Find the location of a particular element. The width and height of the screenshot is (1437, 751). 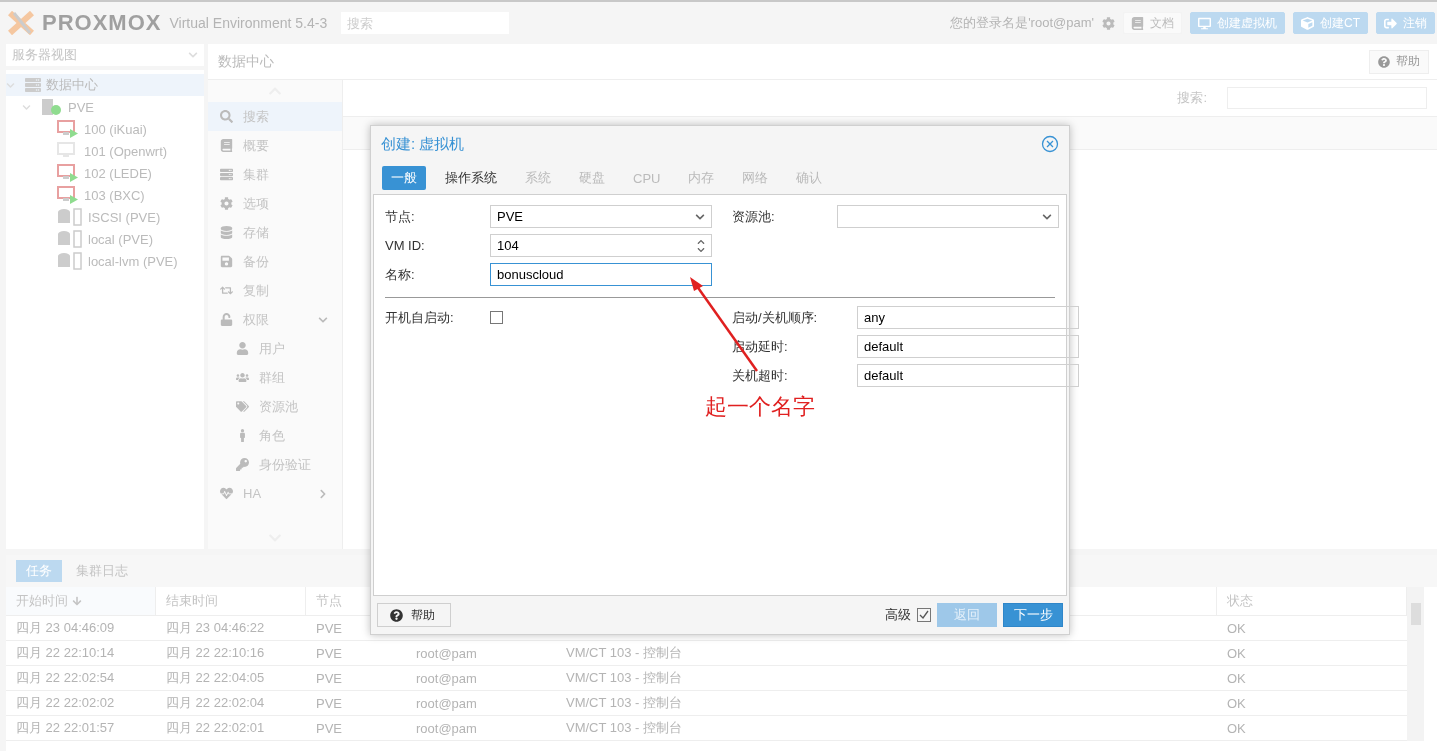

field-label: 关机超时: is located at coordinates (760, 375).